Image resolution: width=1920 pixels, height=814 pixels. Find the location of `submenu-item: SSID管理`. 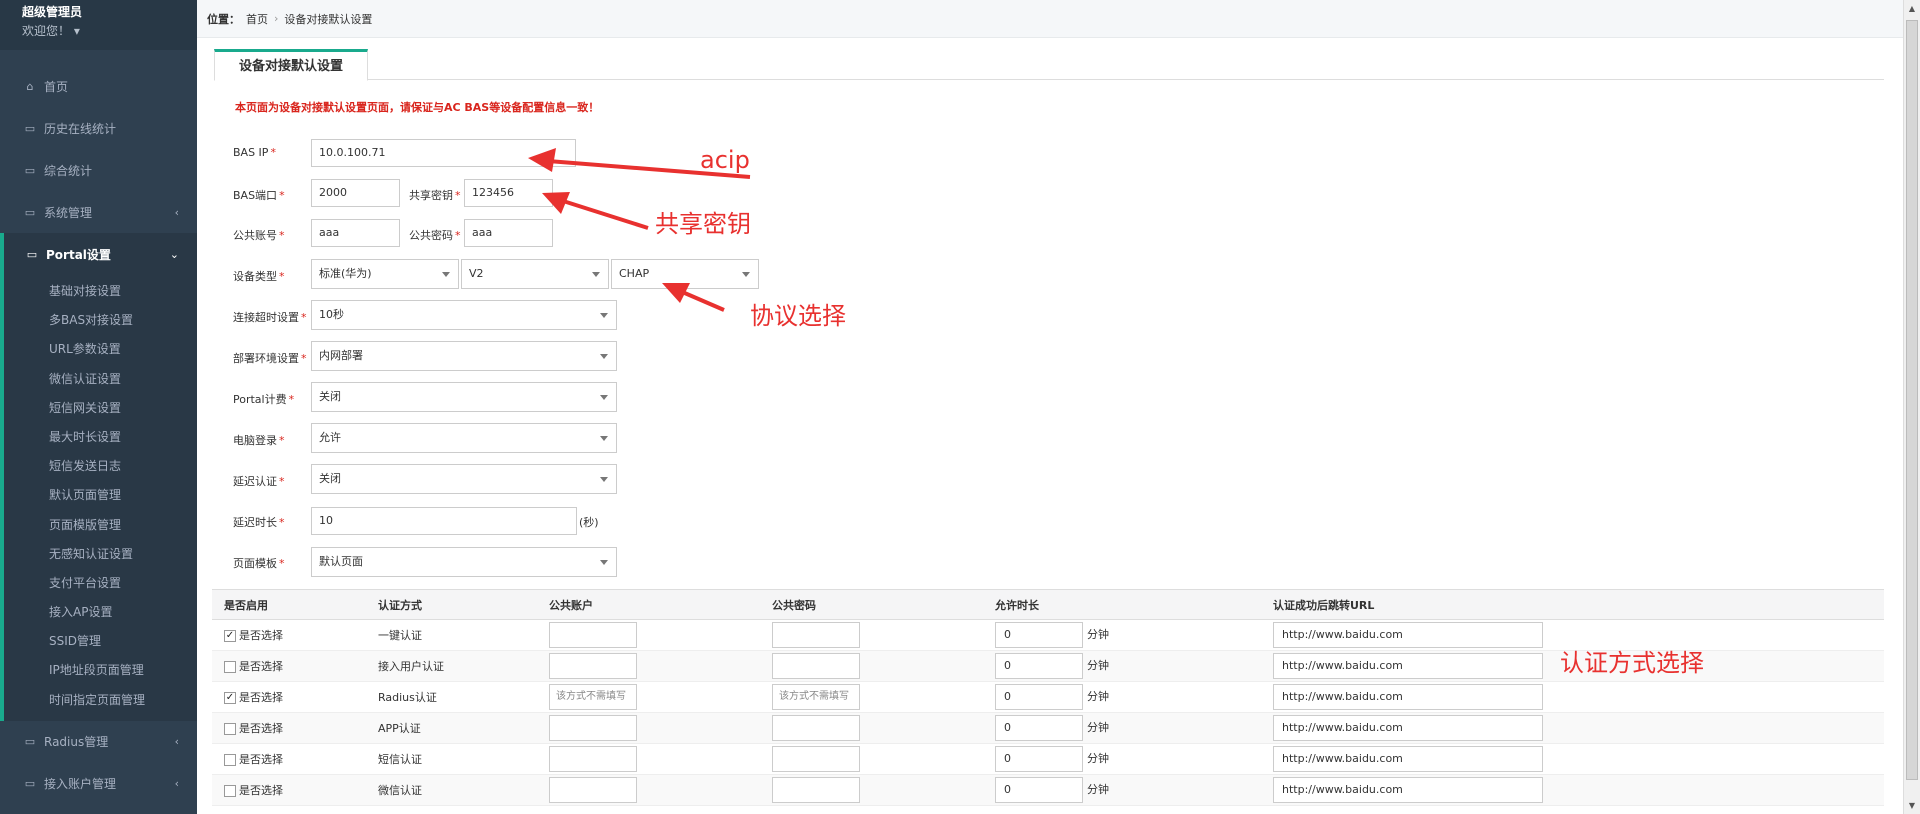

submenu-item: SSID管理 is located at coordinates (100, 641).